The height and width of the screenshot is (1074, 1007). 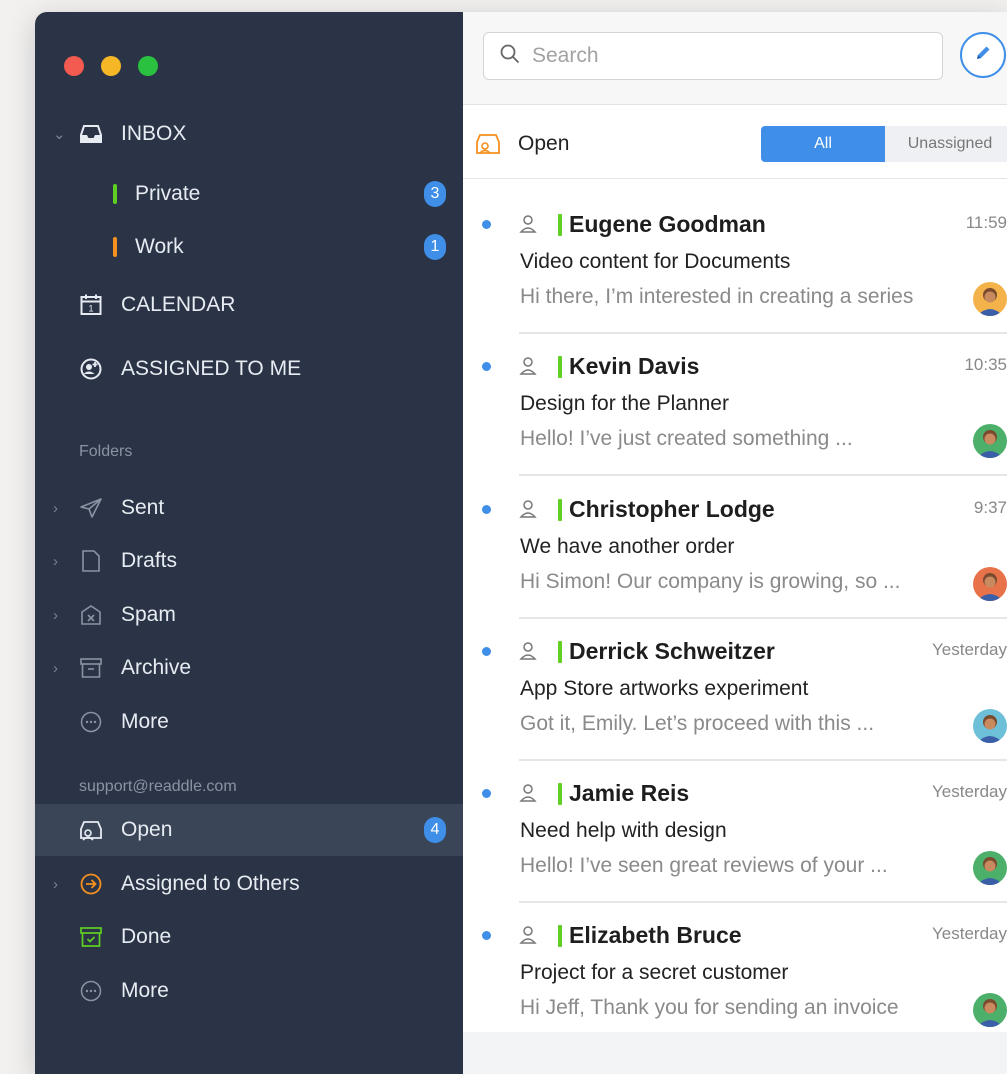 I want to click on sidebar-item-label: Spam, so click(x=148, y=614).